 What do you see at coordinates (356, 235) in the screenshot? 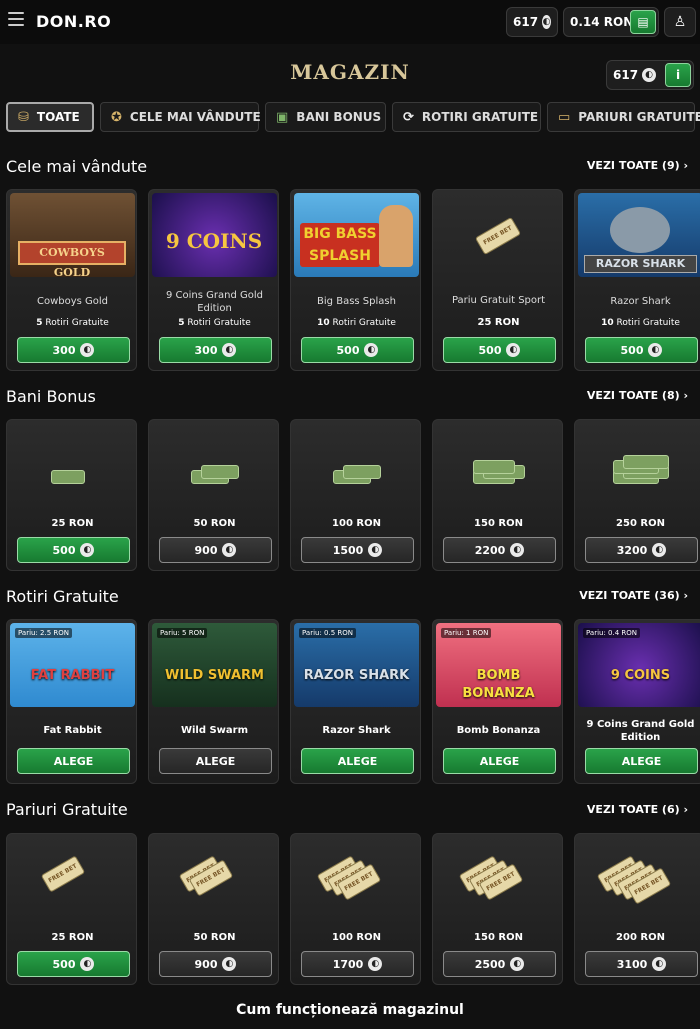
I see `game-thumbnail: BIG BASS SPLASH` at bounding box center [356, 235].